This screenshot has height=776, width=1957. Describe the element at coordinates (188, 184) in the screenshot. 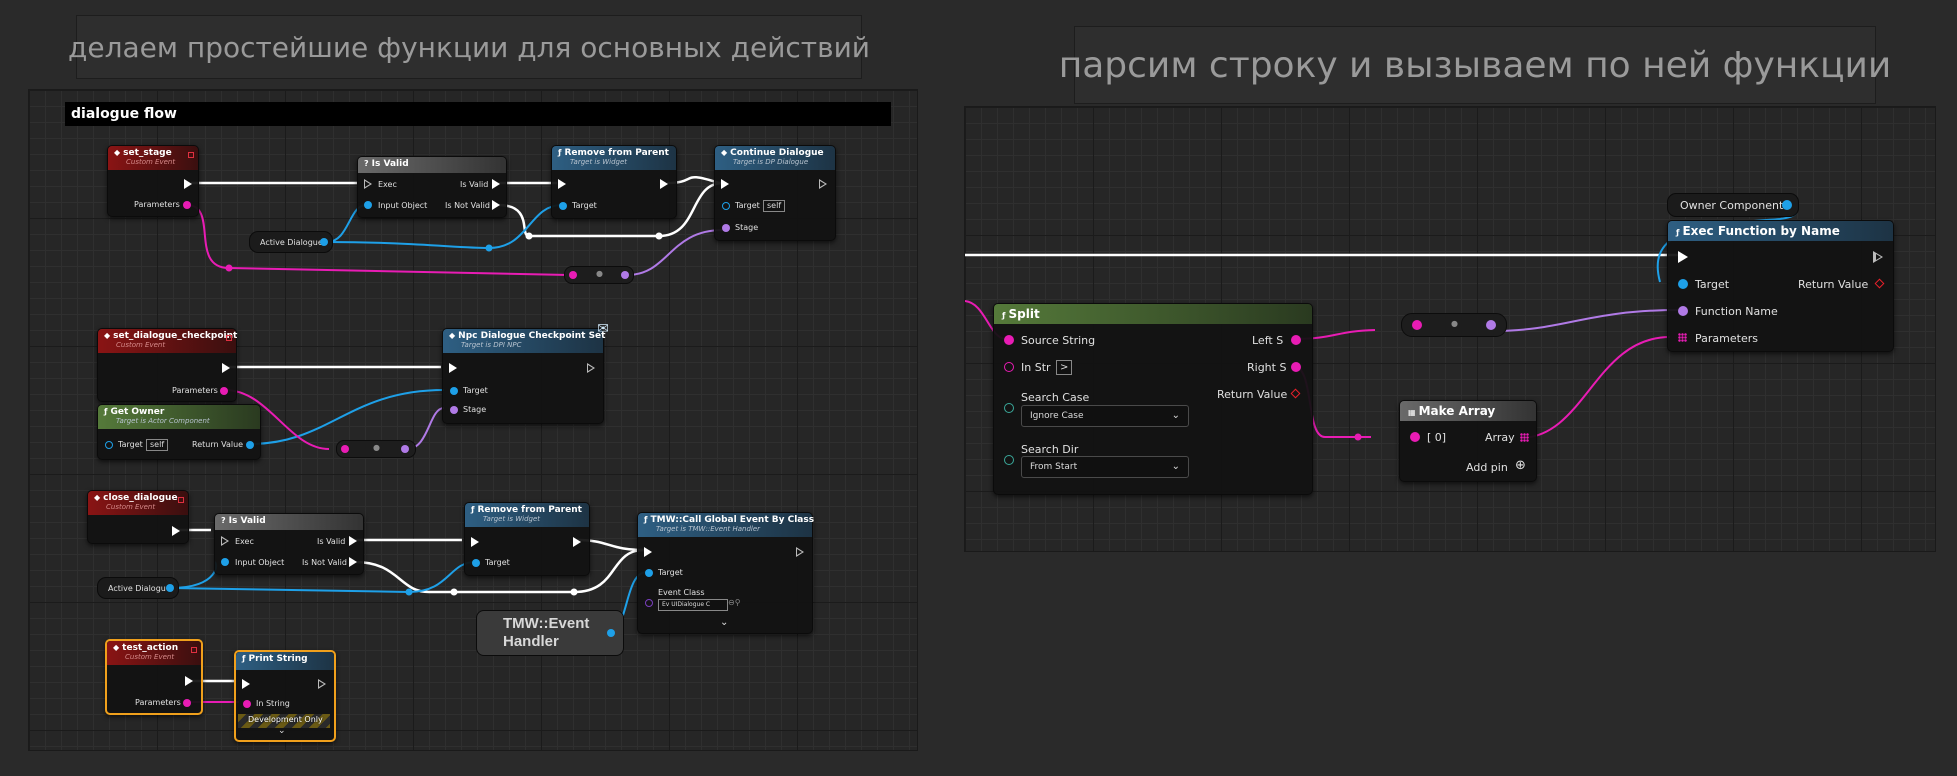

I see `set-stage-exec-out` at that location.